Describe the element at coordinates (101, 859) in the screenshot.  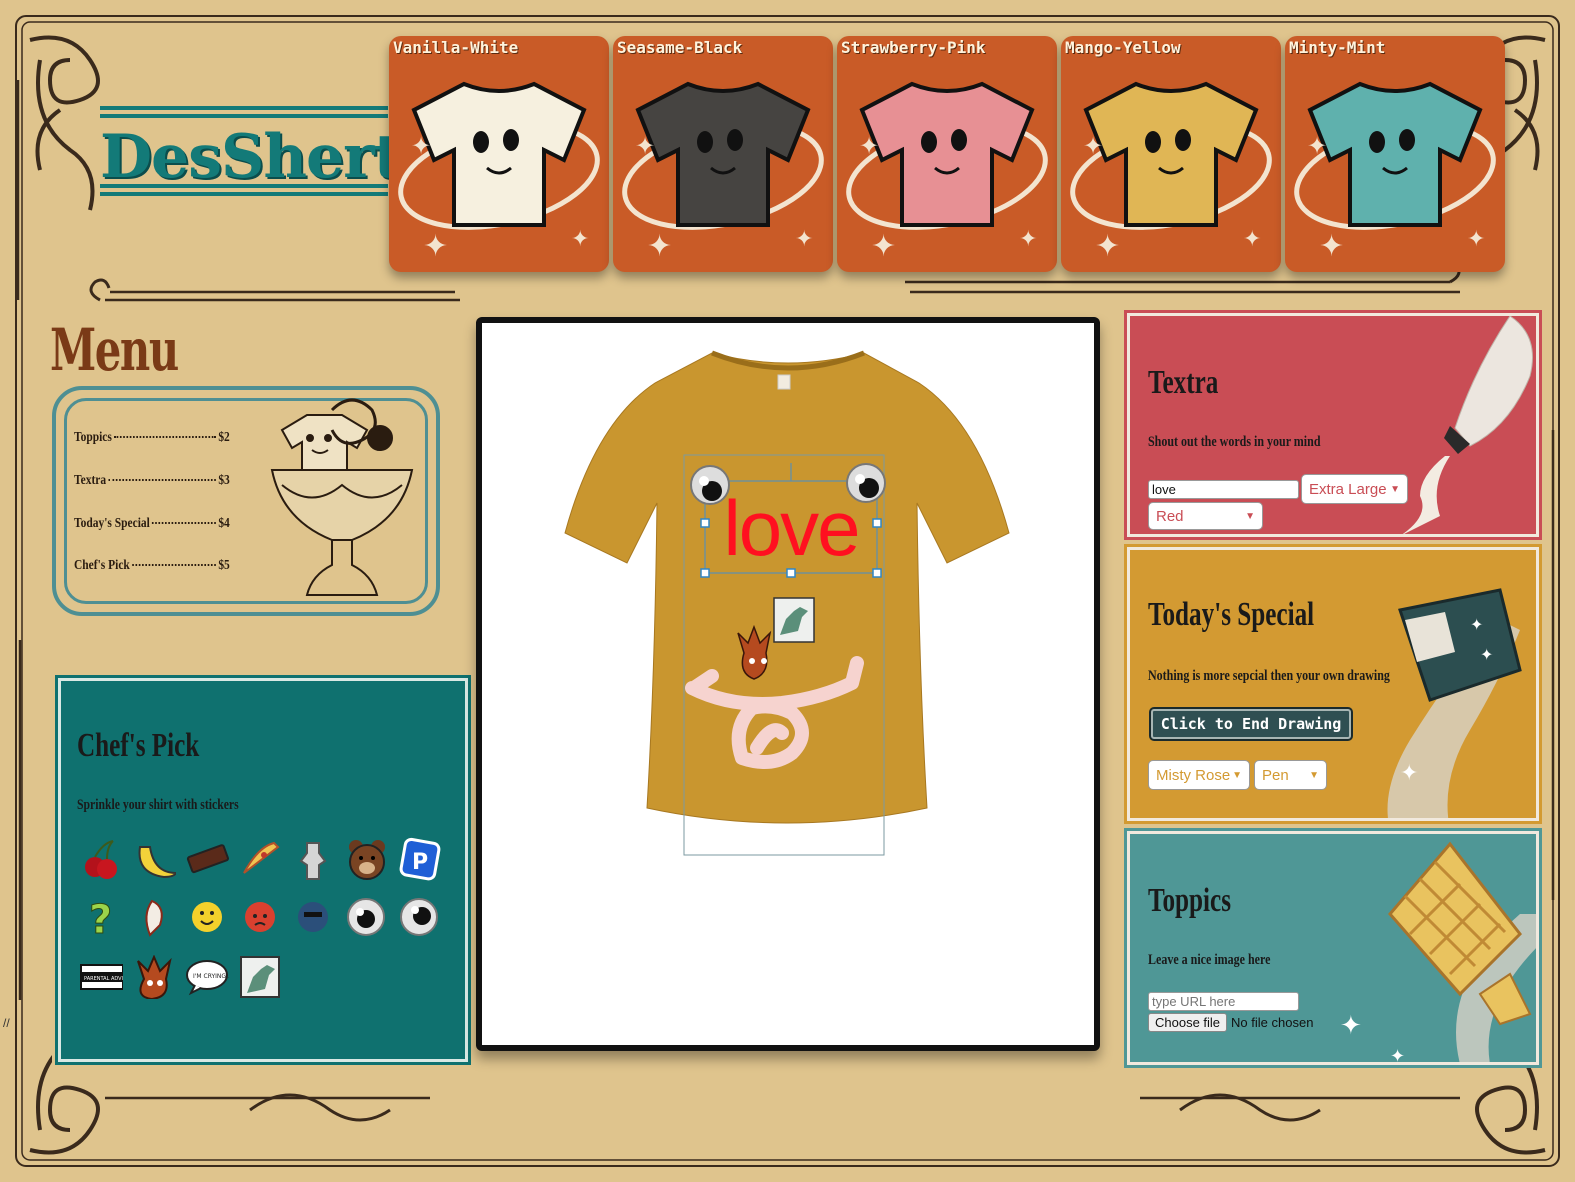
I see `cherry-icon` at that location.